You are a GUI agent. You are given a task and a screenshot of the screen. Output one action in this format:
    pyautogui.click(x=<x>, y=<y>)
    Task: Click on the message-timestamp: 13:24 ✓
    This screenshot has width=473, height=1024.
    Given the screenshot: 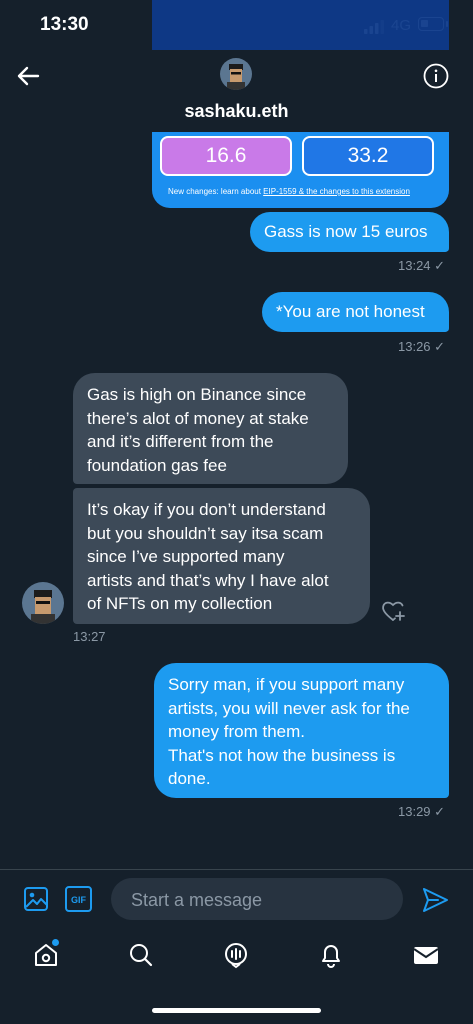 What is the action you would take?
    pyautogui.click(x=422, y=265)
    